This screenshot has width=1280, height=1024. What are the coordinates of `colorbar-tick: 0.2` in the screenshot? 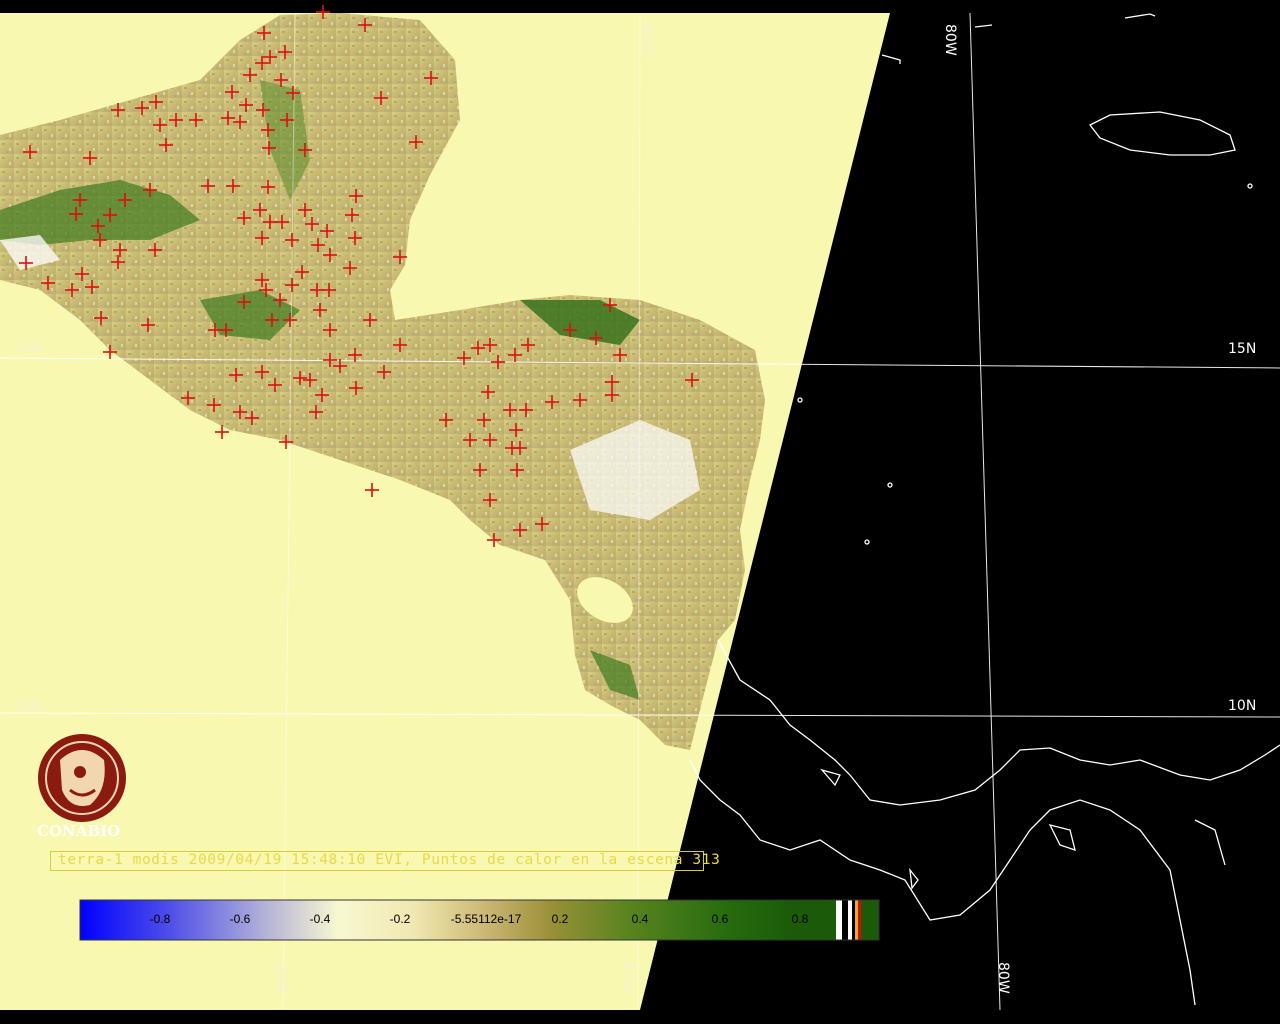 It's located at (560, 919).